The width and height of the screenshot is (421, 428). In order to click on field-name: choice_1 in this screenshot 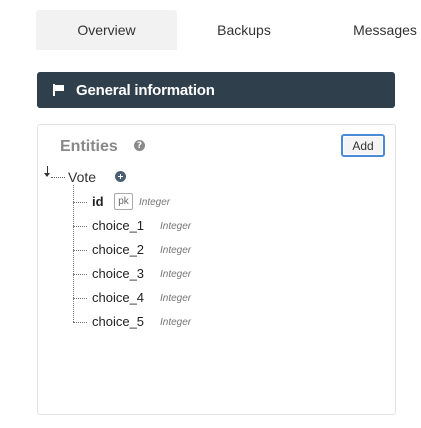, I will do `click(118, 225)`.